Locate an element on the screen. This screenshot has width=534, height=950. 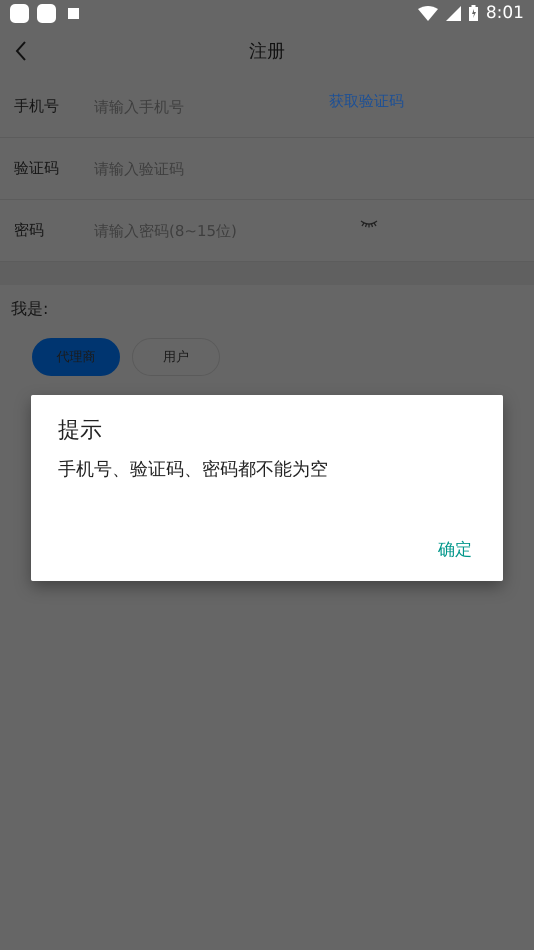
wifi-icon is located at coordinates (428, 13).